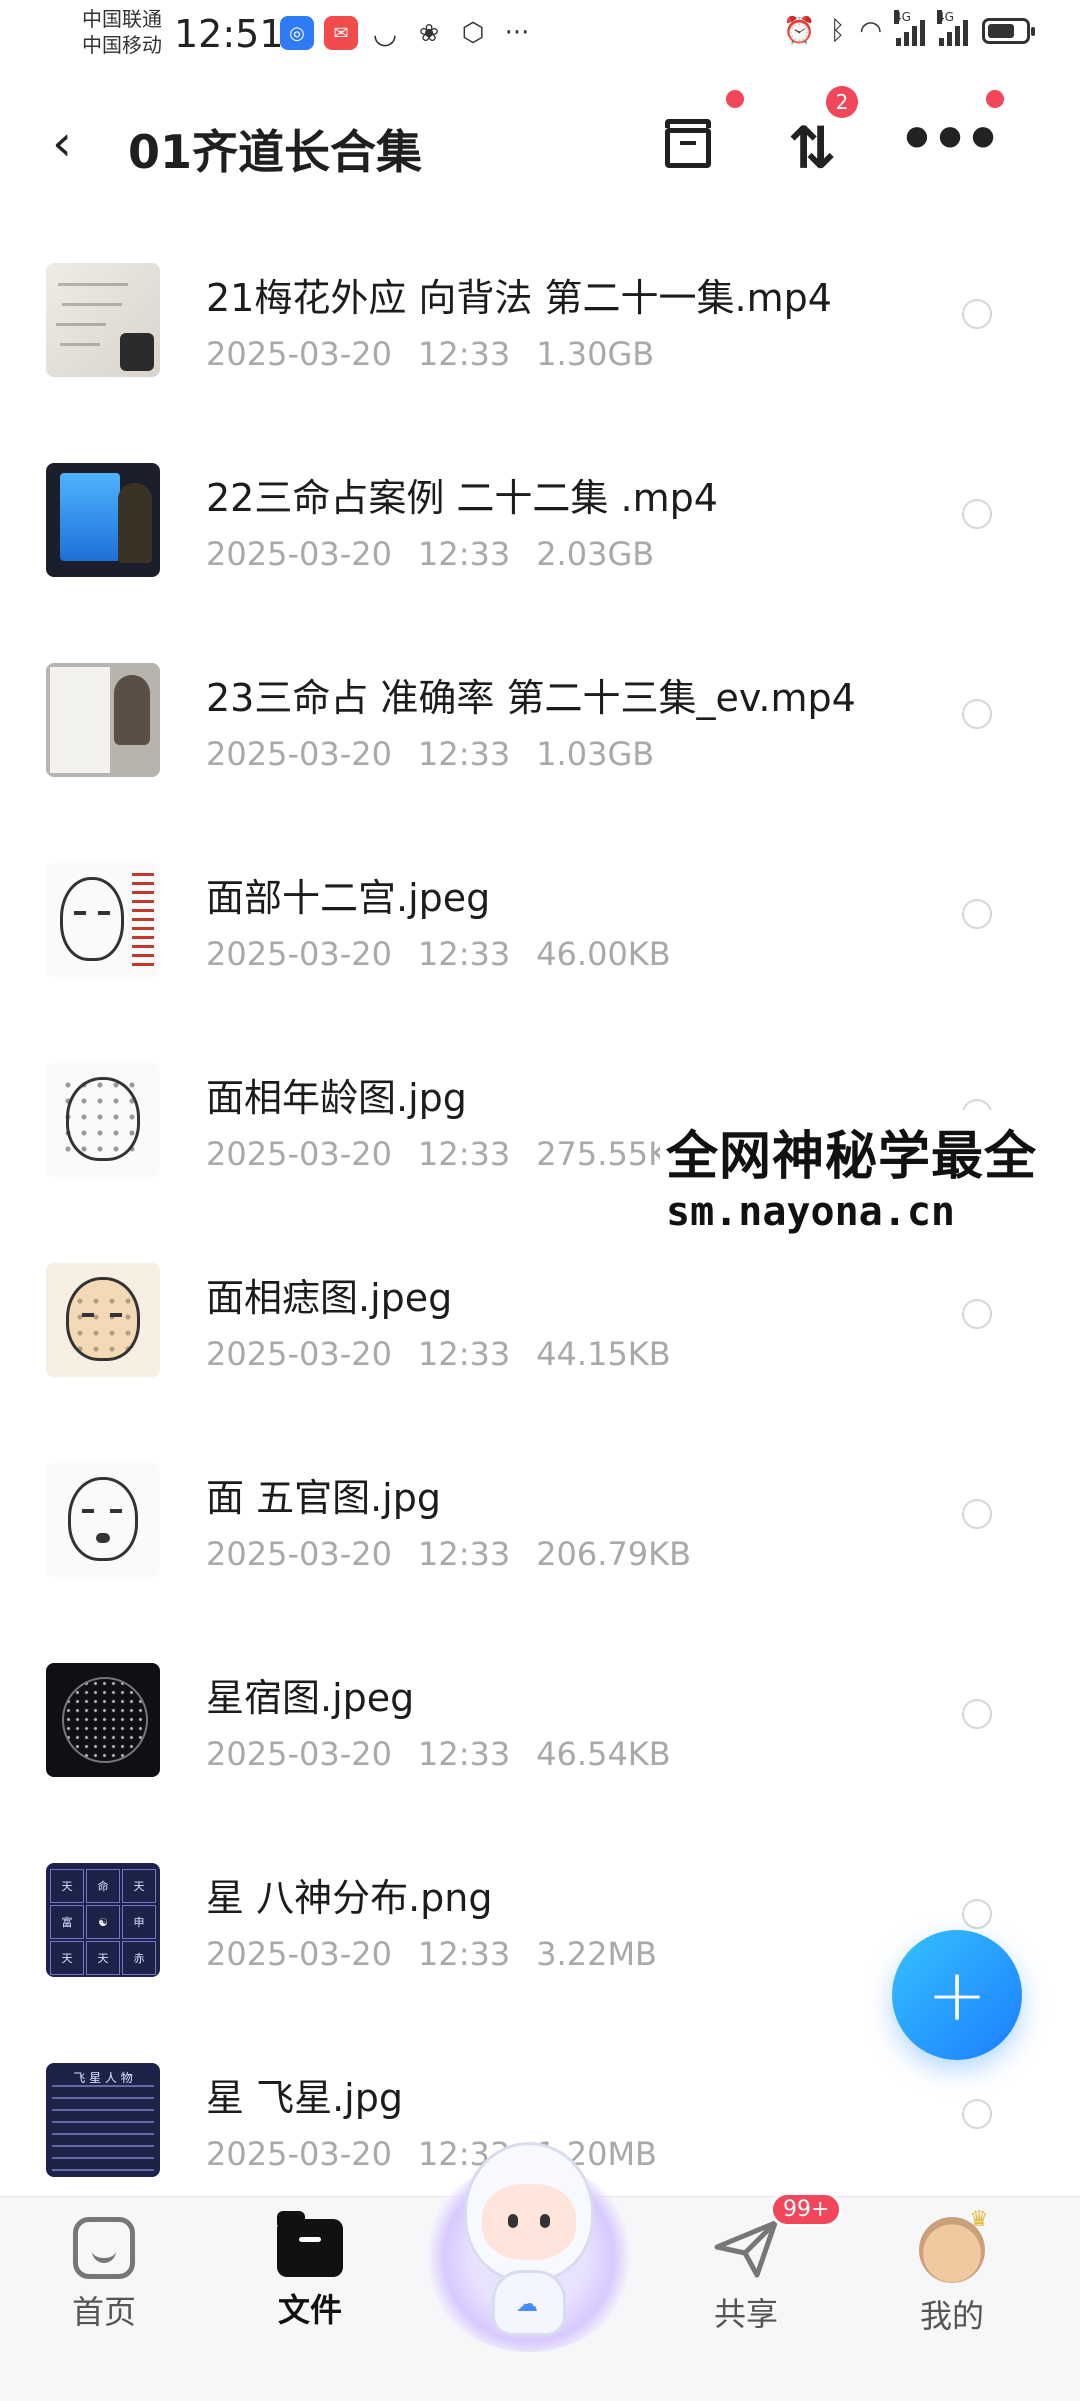 The image size is (1080, 2401). I want to click on archive-button, so click(688, 148).